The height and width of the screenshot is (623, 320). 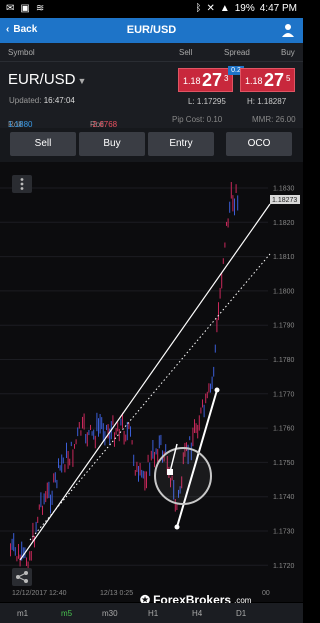 I want to click on magnifier-handle, so click(x=183, y=476).